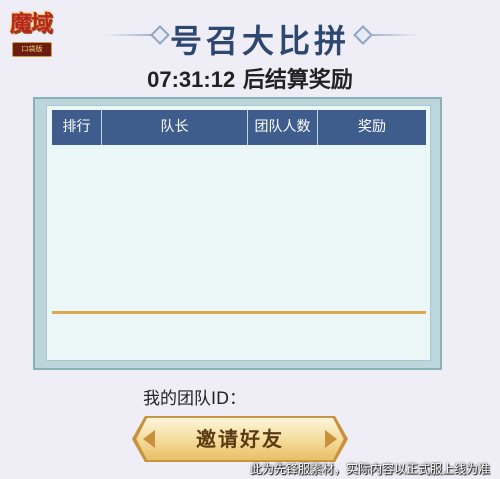 This screenshot has height=479, width=500. What do you see at coordinates (369, 469) in the screenshot?
I see `disclaimer-text: 此为先锋服素材，实际内容以正式服上线为准` at bounding box center [369, 469].